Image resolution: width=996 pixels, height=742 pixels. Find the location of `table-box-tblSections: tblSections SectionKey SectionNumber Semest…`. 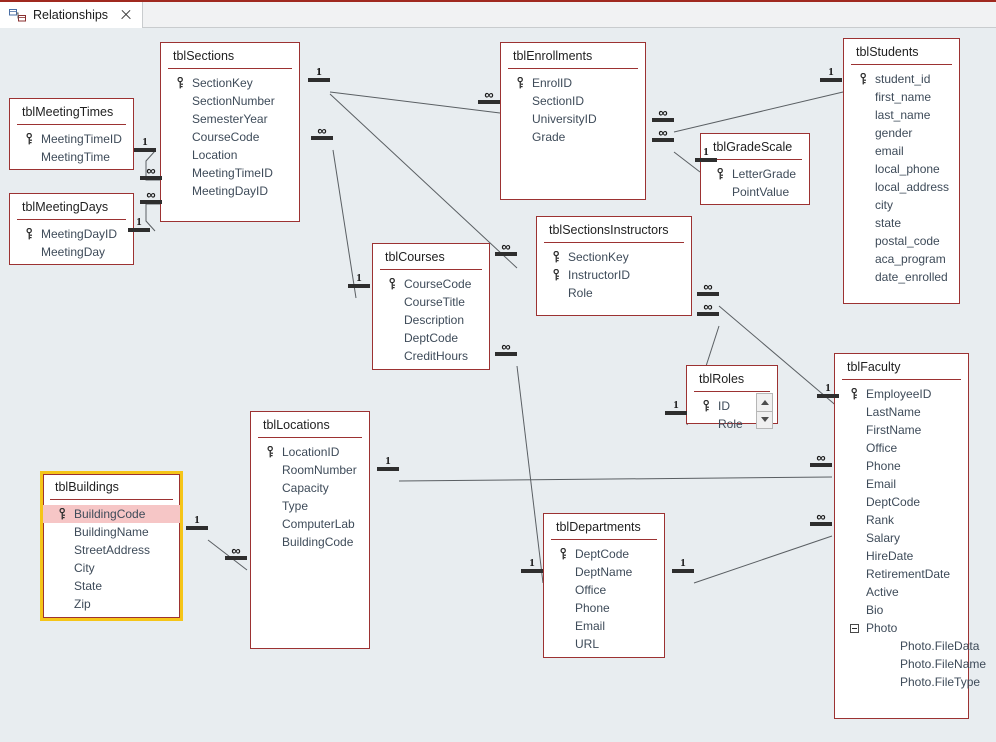

table-box-tblSections: tblSections SectionKey SectionNumber Semest… is located at coordinates (230, 132).